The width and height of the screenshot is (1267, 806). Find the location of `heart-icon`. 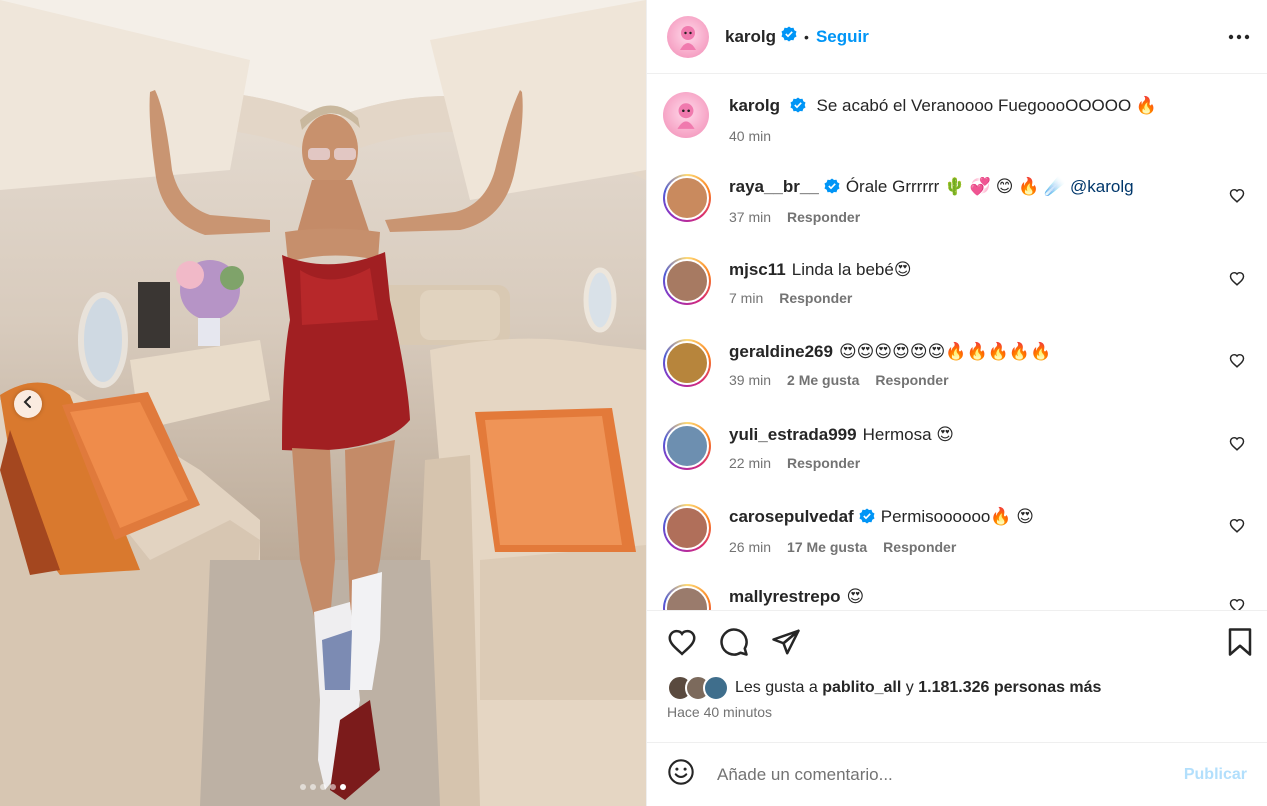

heart-icon is located at coordinates (682, 642).